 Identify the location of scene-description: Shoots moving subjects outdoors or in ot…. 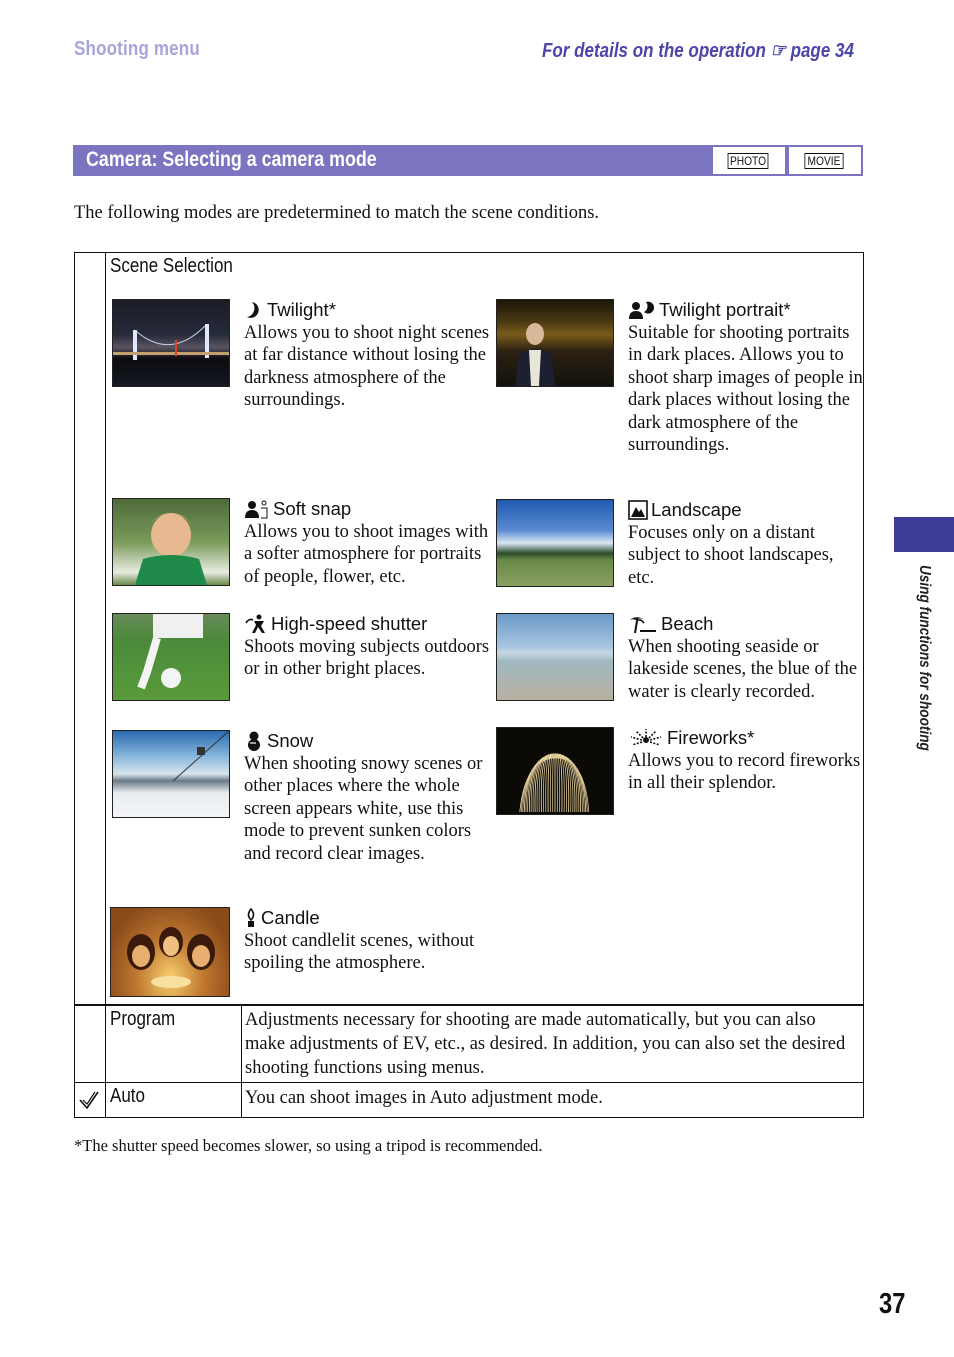
(367, 658).